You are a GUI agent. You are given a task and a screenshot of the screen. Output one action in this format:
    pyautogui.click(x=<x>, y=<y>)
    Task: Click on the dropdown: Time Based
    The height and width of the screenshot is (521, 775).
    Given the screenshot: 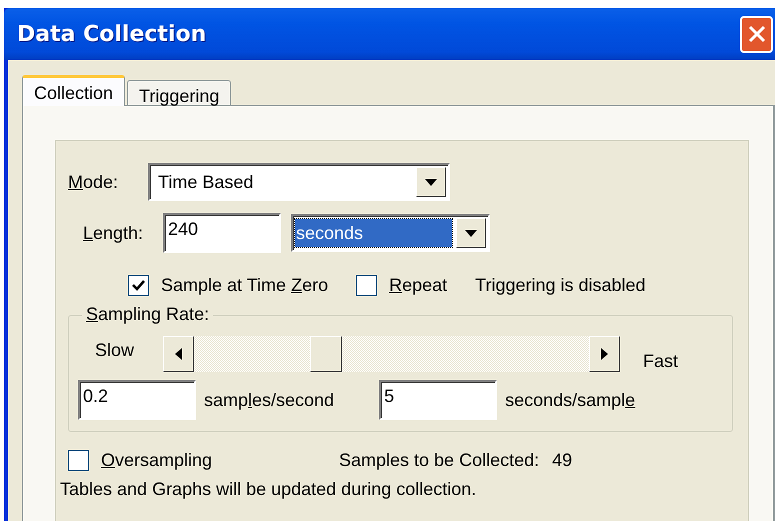 What is the action you would take?
    pyautogui.click(x=299, y=182)
    